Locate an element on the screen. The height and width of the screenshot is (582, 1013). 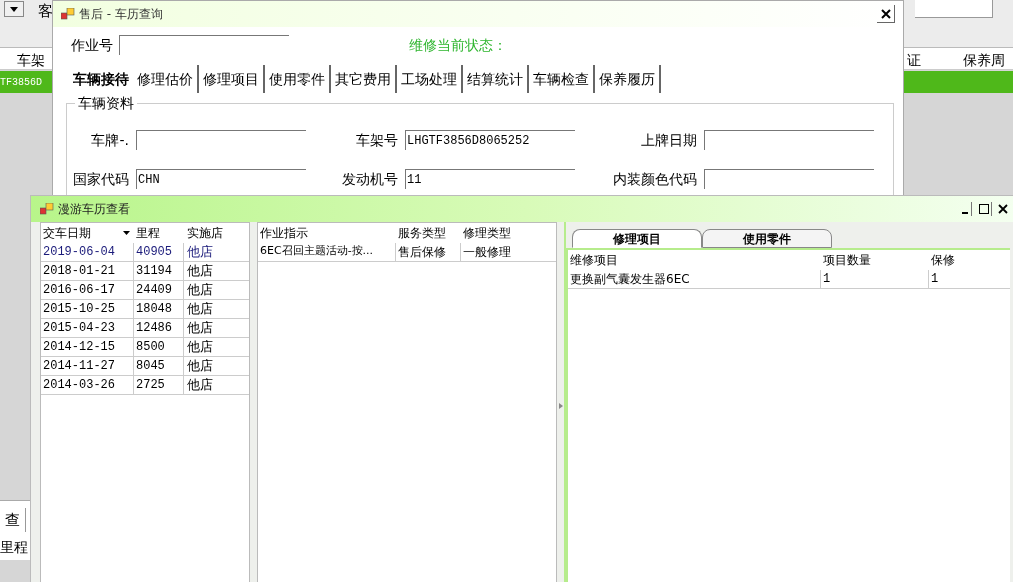
input-field: 11 is located at coordinates (490, 179).